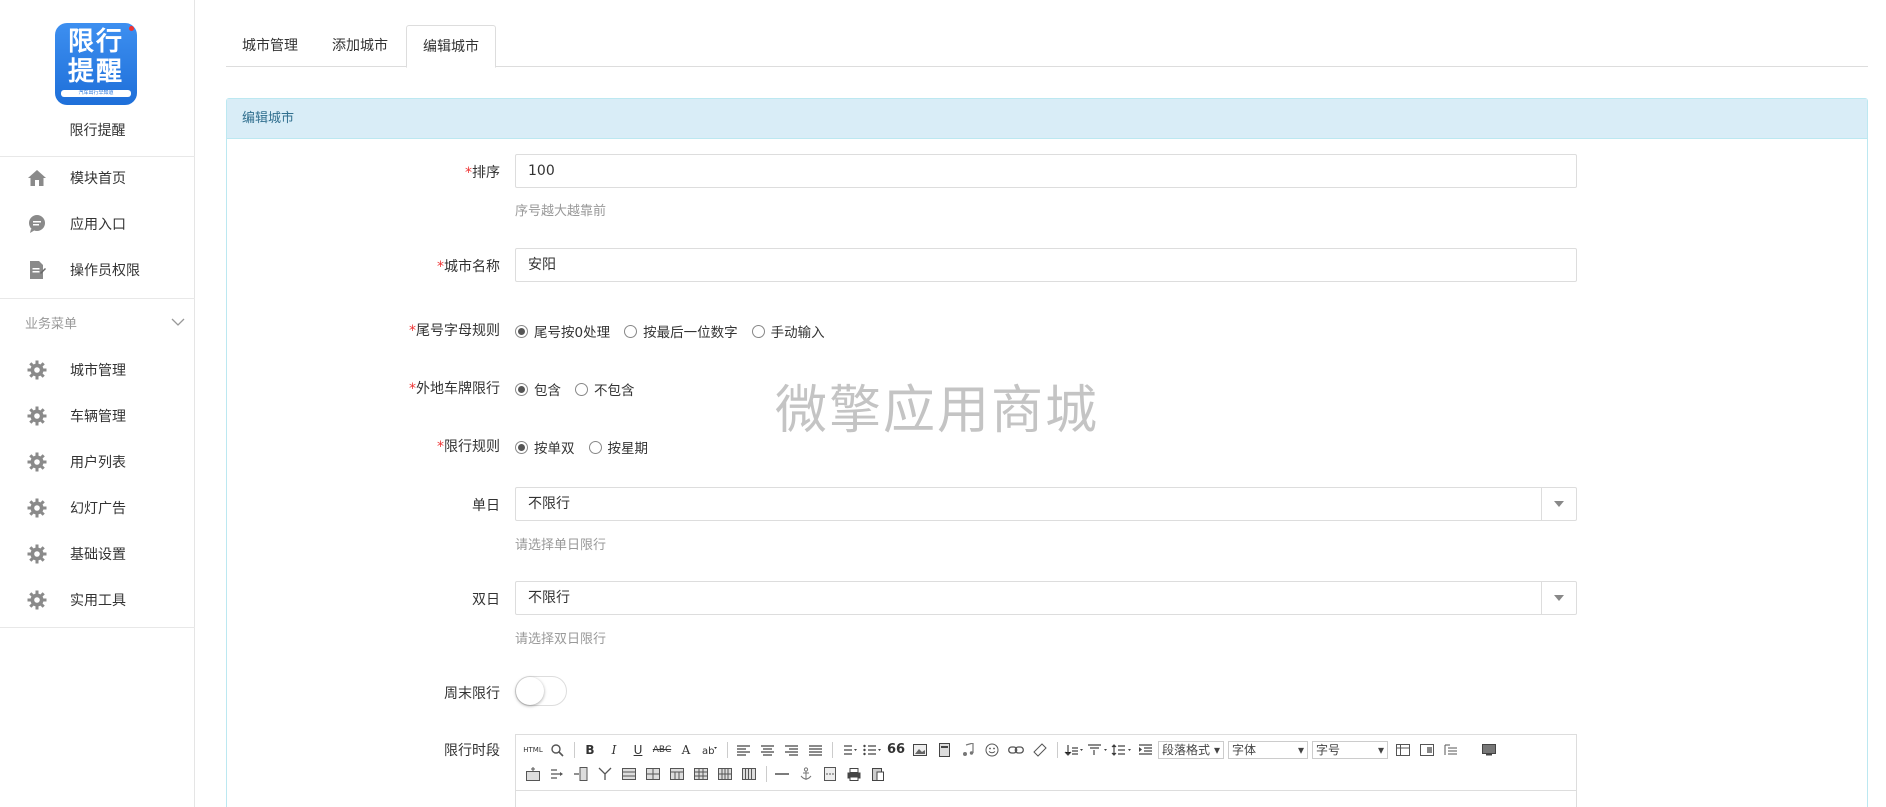 Image resolution: width=1886 pixels, height=807 pixels. Describe the element at coordinates (681, 331) in the screenshot. I see `tail-rule-option-last-digit: 按最后一位数字` at that location.